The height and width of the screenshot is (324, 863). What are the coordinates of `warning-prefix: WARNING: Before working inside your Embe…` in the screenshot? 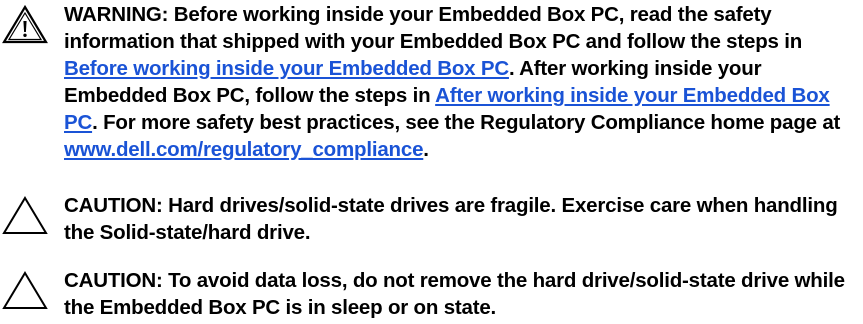 It's located at (433, 28).